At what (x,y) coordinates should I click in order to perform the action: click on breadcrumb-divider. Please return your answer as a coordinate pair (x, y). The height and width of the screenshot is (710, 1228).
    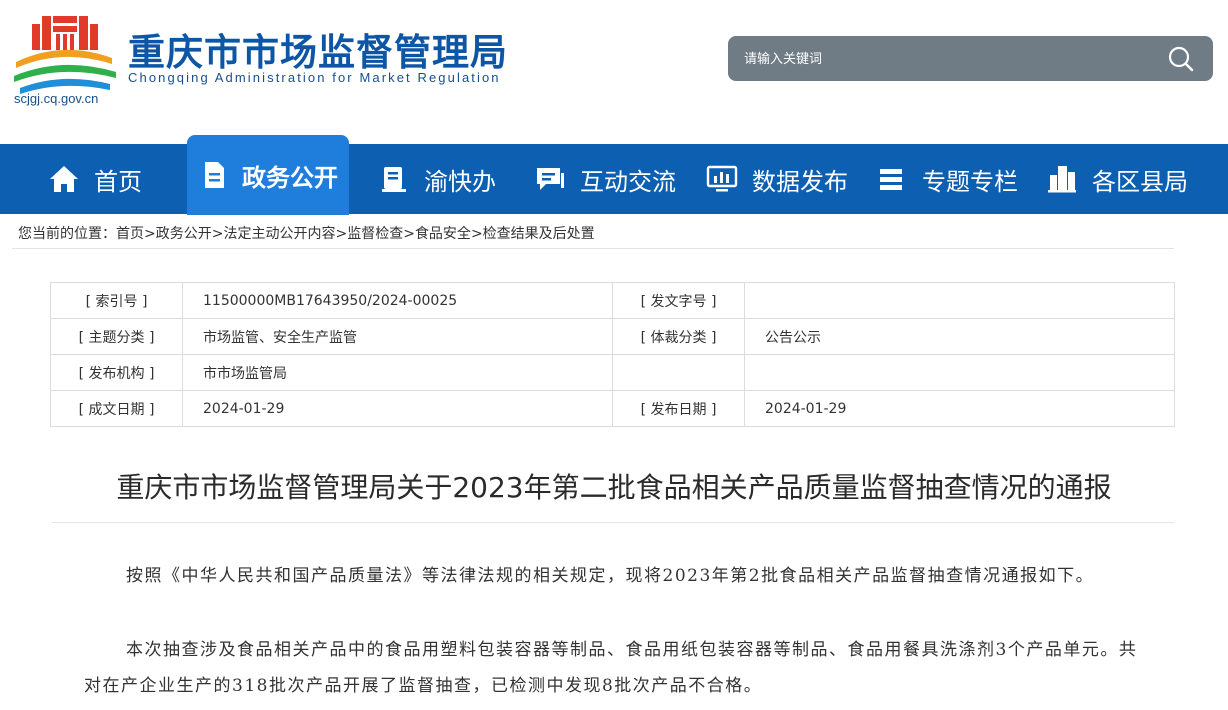
    Looking at the image, I should click on (593, 248).